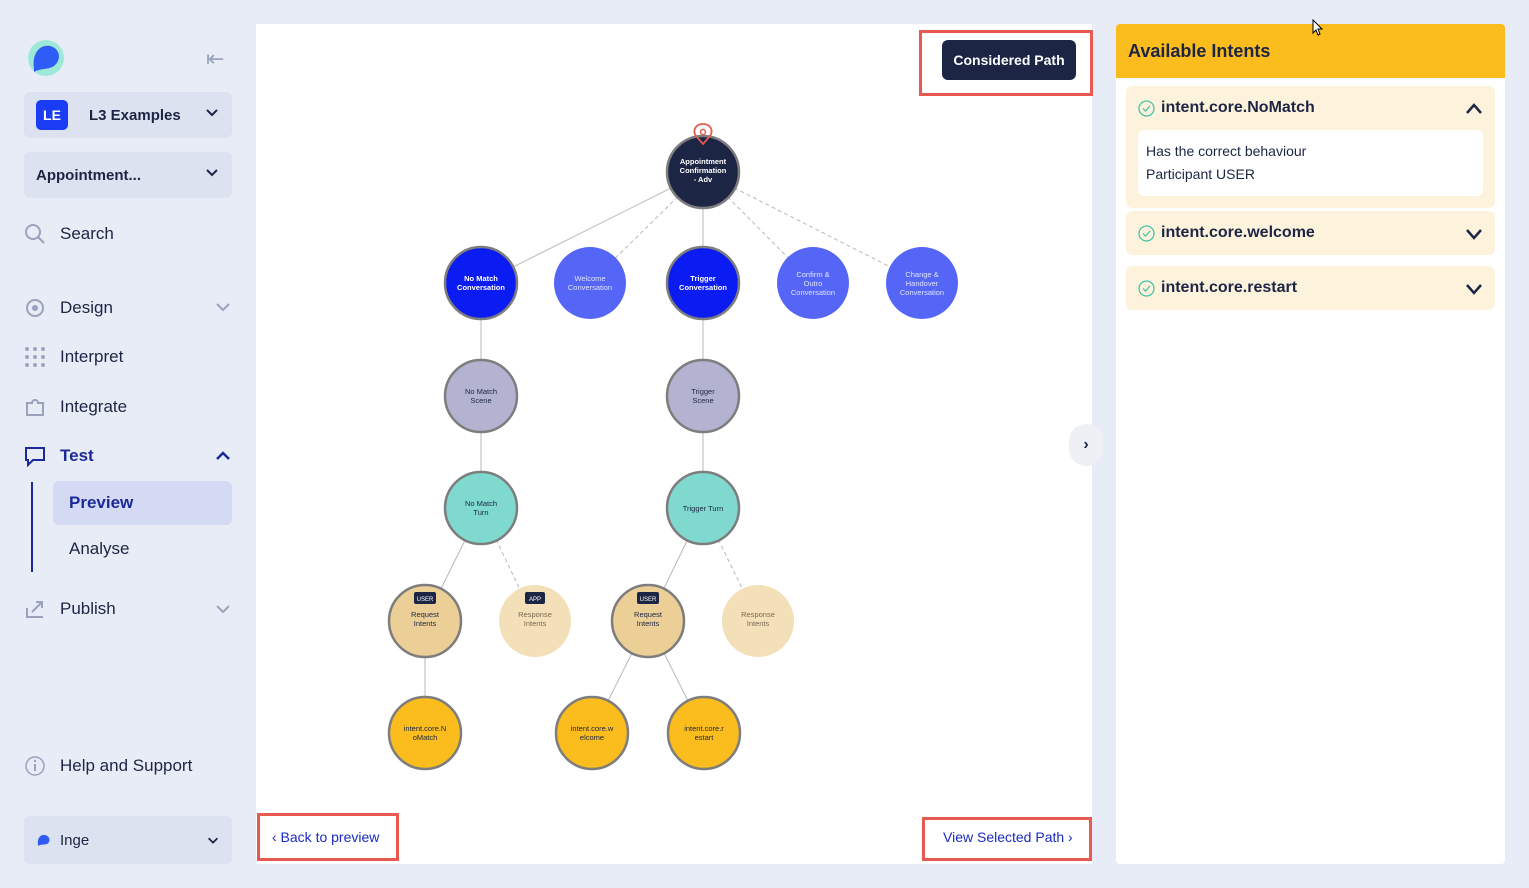  Describe the element at coordinates (59, 456) in the screenshot. I see `nav-test: Test` at that location.